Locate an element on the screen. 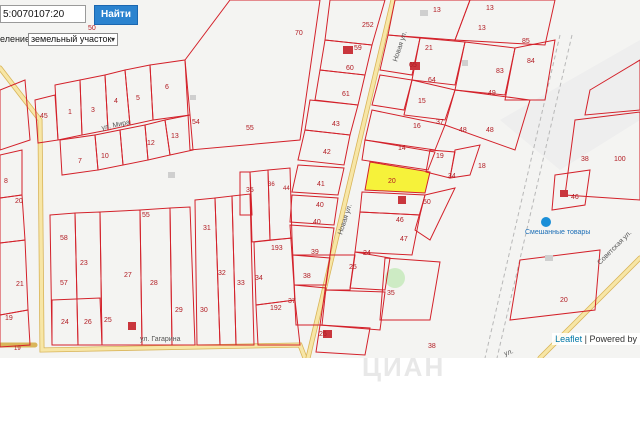 This screenshot has height=439, width=640. parcel-label: 16 is located at coordinates (417, 126).